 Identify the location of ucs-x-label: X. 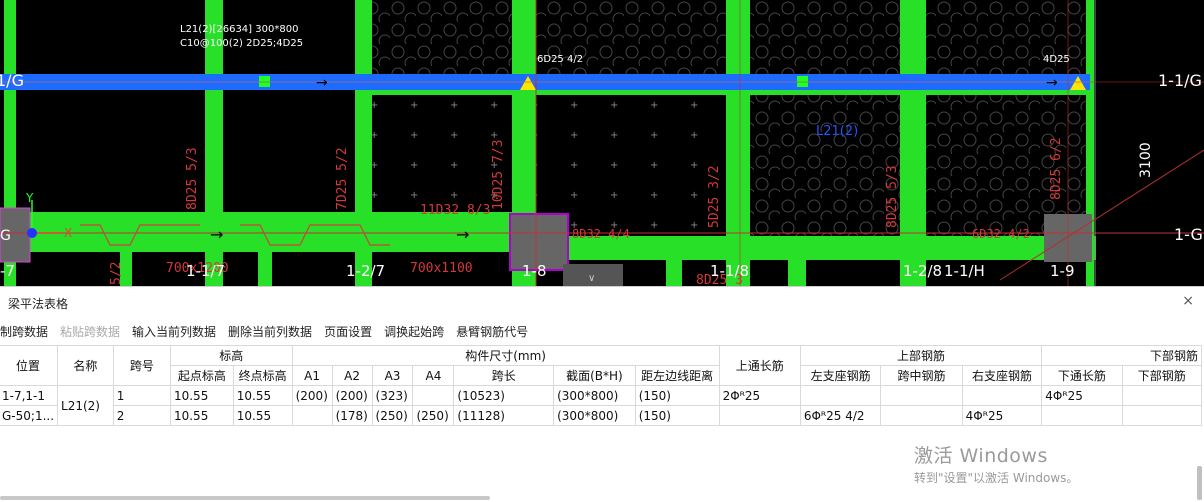
(68, 233).